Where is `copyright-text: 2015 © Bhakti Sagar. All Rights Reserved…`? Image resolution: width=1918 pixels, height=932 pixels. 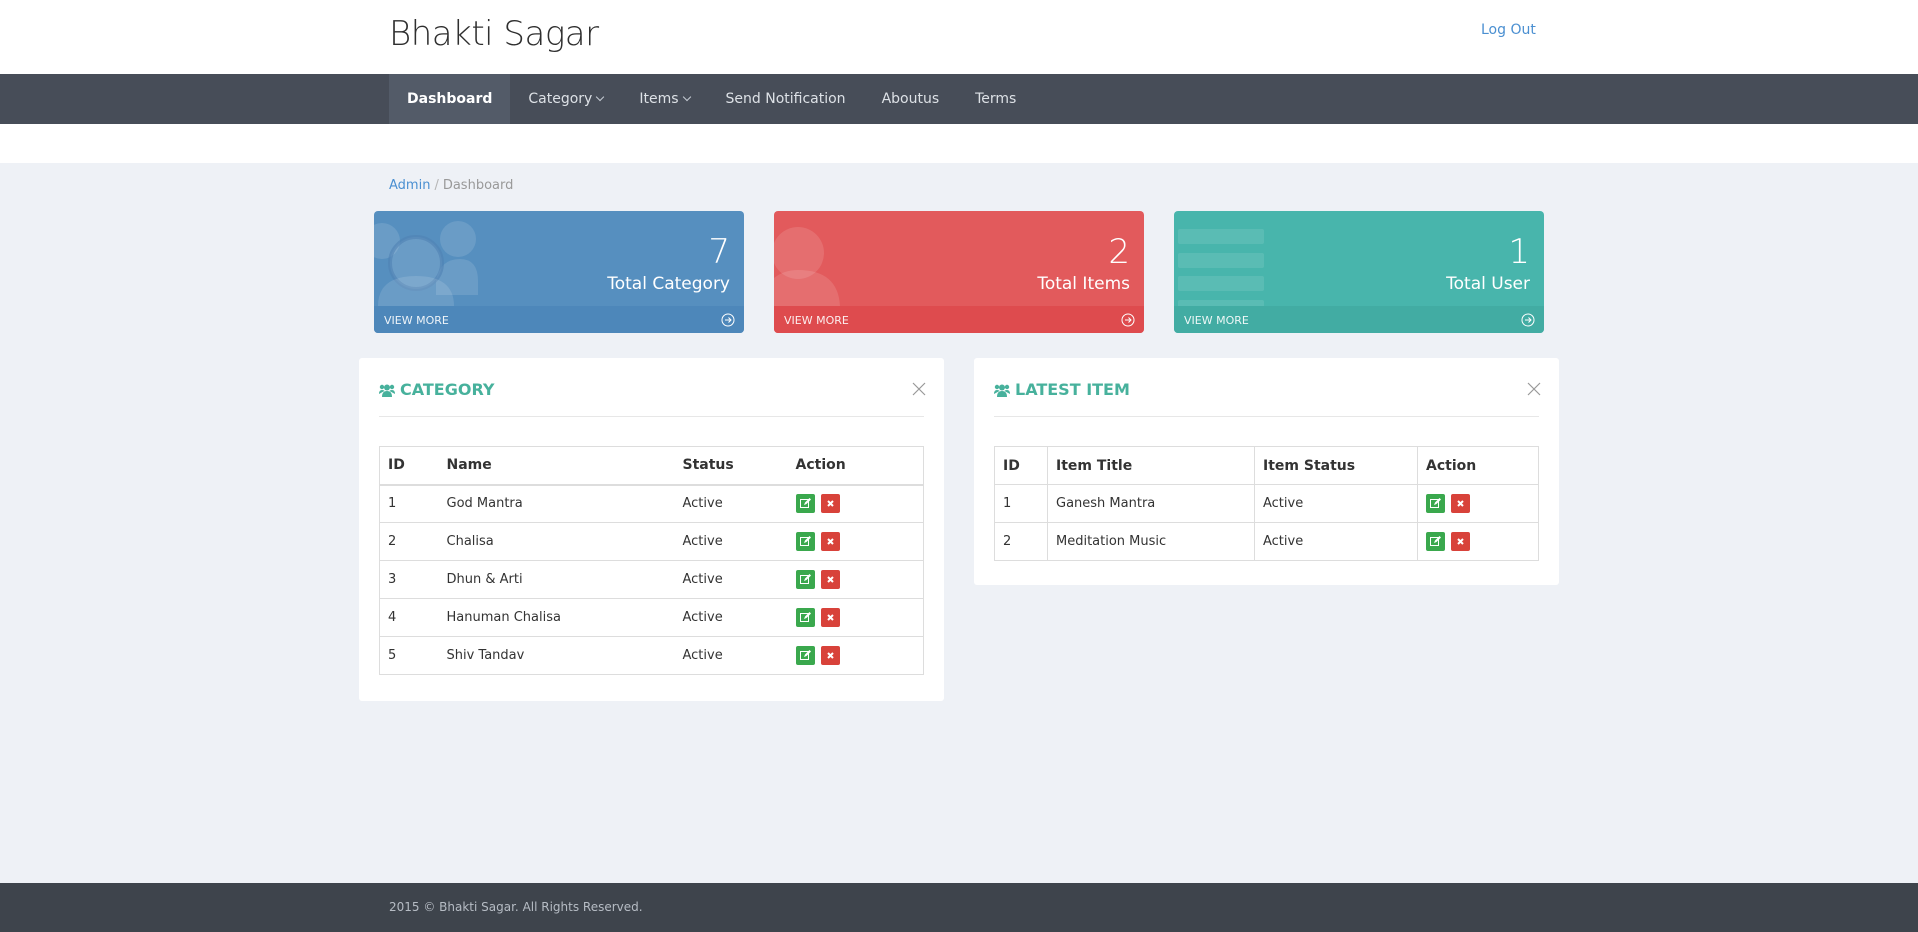 copyright-text: 2015 © Bhakti Sagar. All Rights Reserved… is located at coordinates (516, 907).